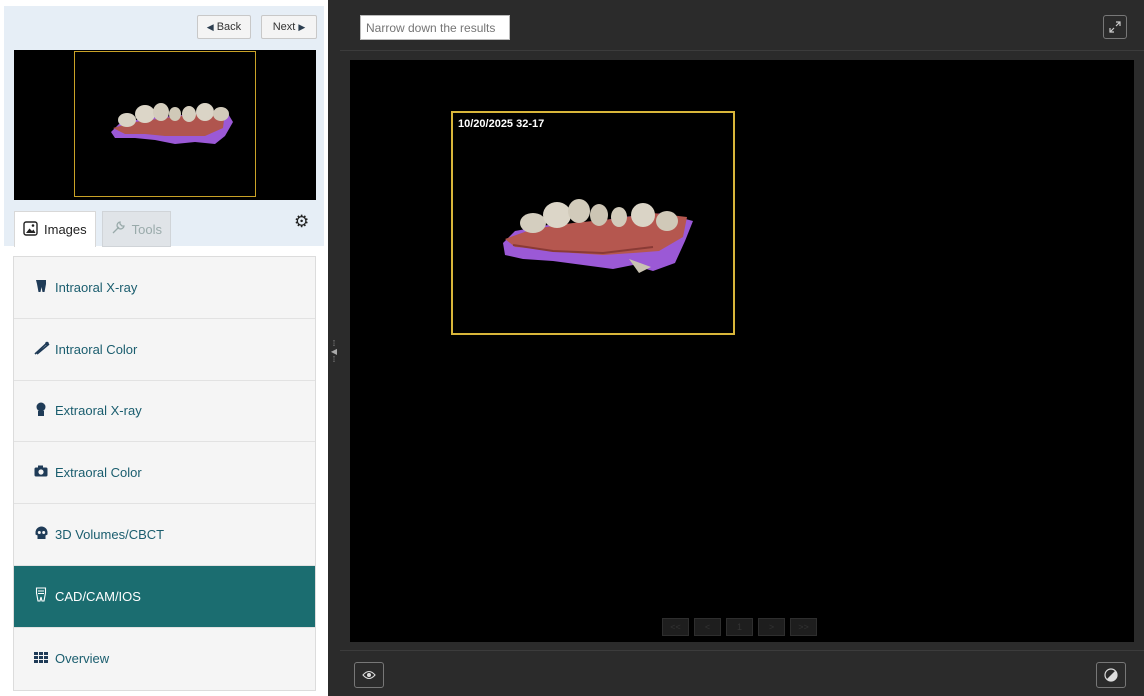 The height and width of the screenshot is (696, 1144). What do you see at coordinates (164, 596) in the screenshot?
I see `category-cad-cam-ios: CAD/CAM/IOS` at bounding box center [164, 596].